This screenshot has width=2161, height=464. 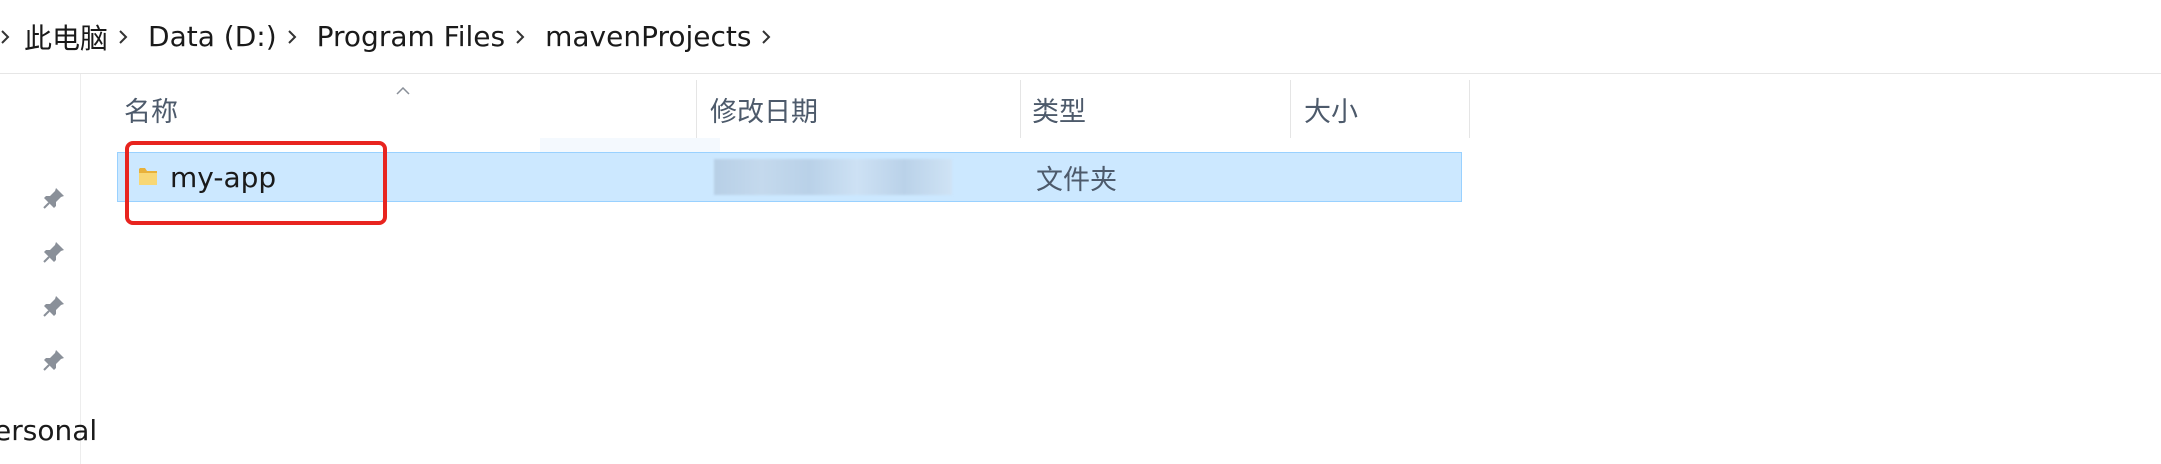 I want to click on column-headers: 名称 修改日期 类型 大小, so click(x=794, y=109).